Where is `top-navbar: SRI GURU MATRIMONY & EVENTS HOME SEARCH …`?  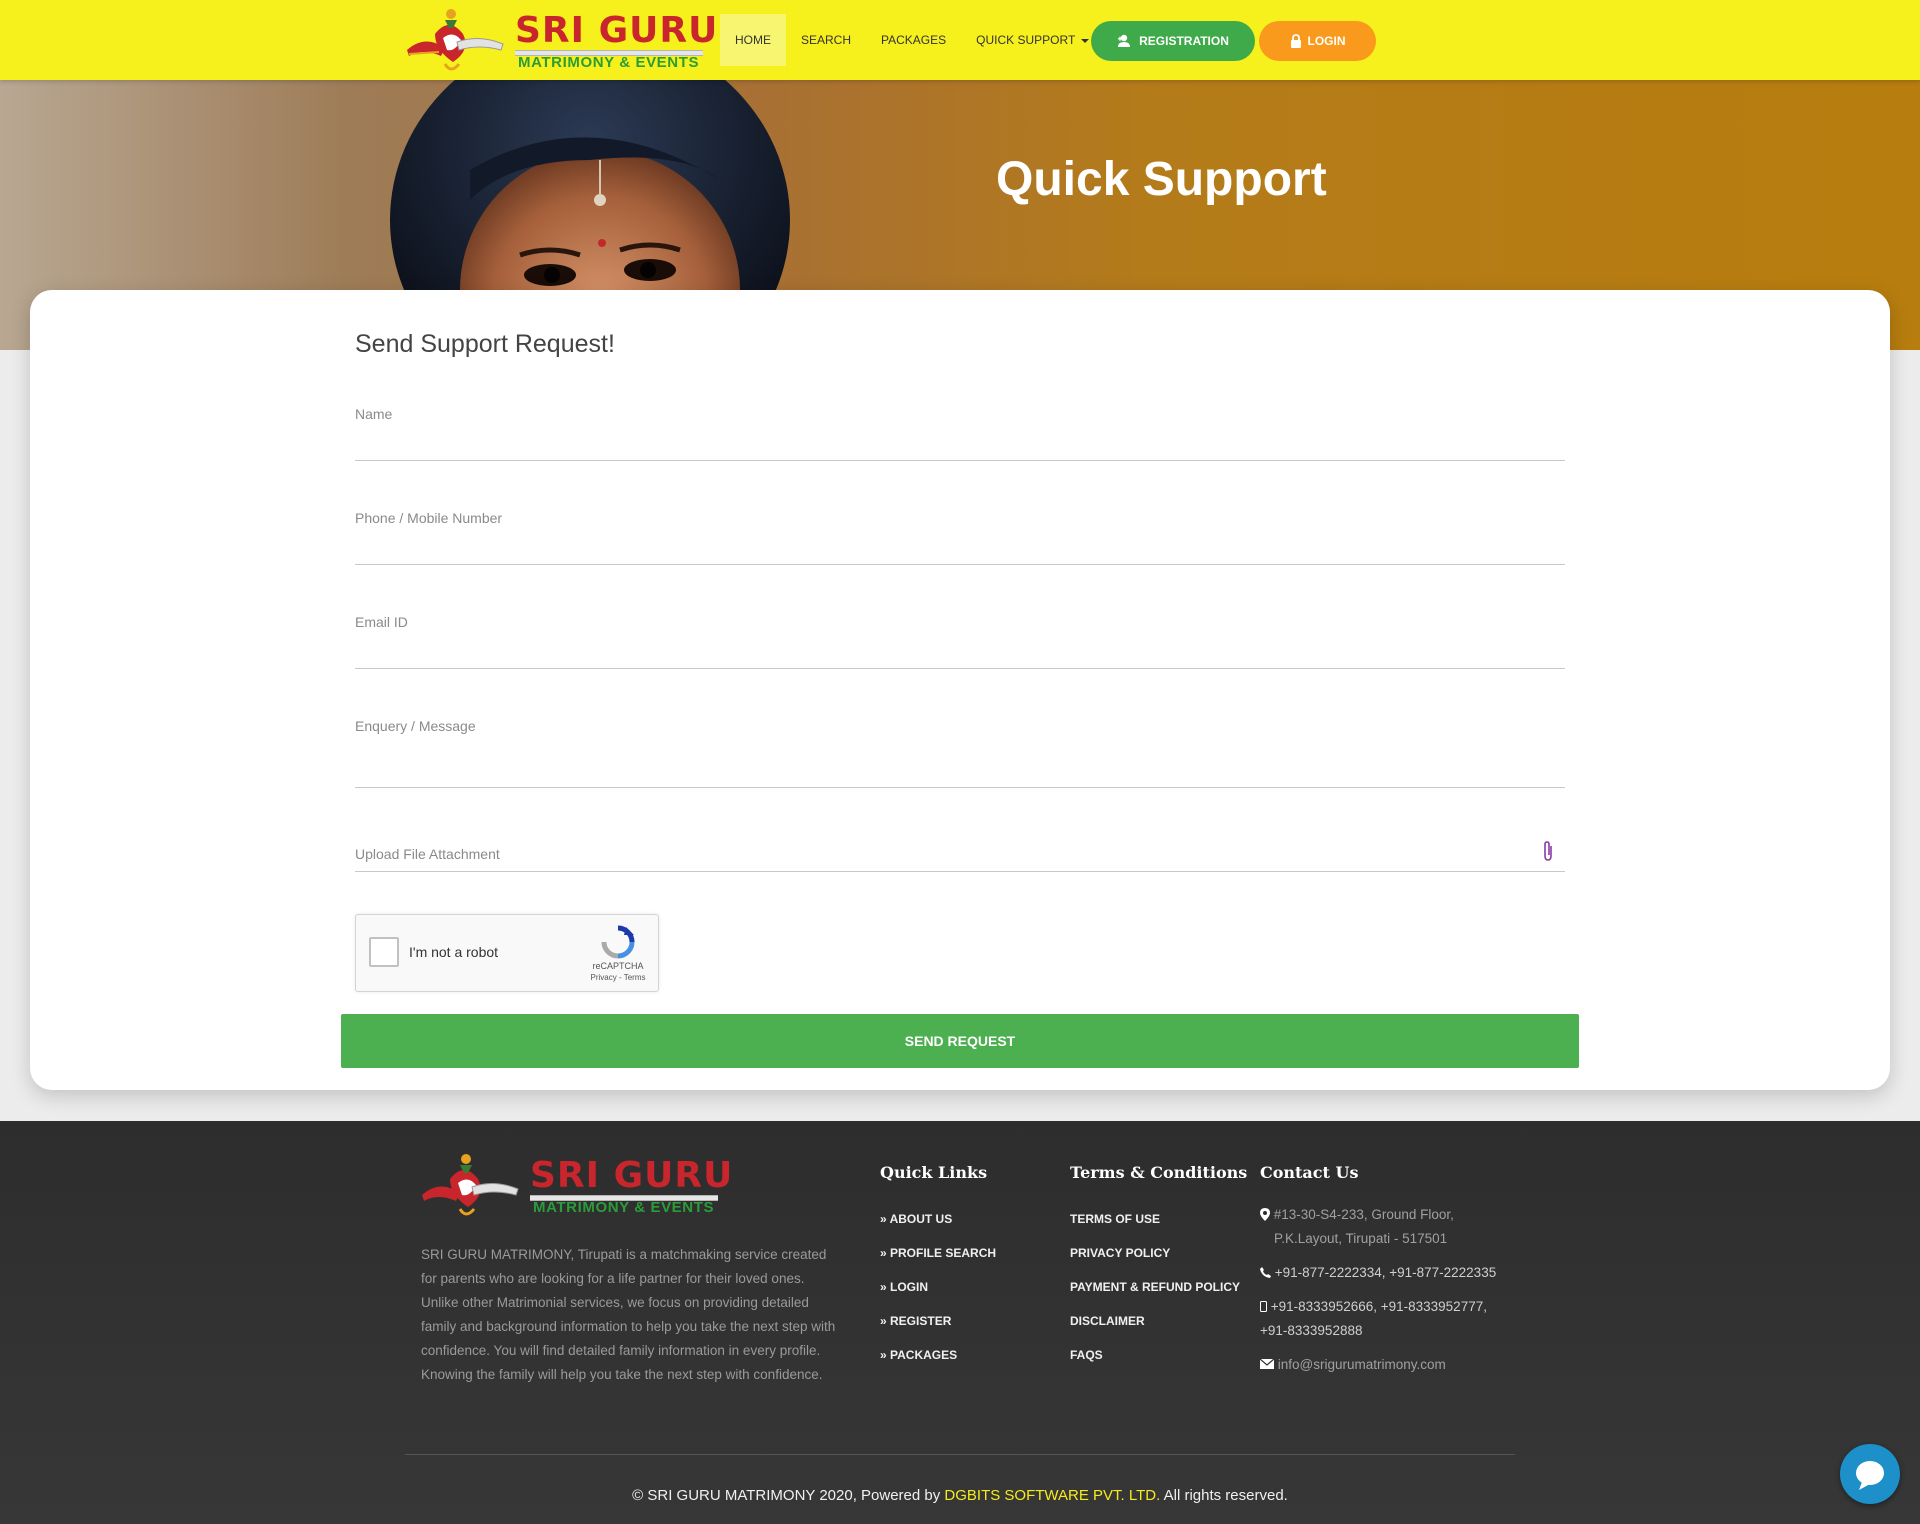 top-navbar: SRI GURU MATRIMONY & EVENTS HOME SEARCH … is located at coordinates (960, 40).